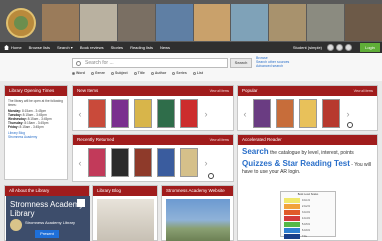 Image resolution: width=382 pixels, height=241 pixels. Describe the element at coordinates (198, 220) in the screenshot. I see `website-image` at that location.